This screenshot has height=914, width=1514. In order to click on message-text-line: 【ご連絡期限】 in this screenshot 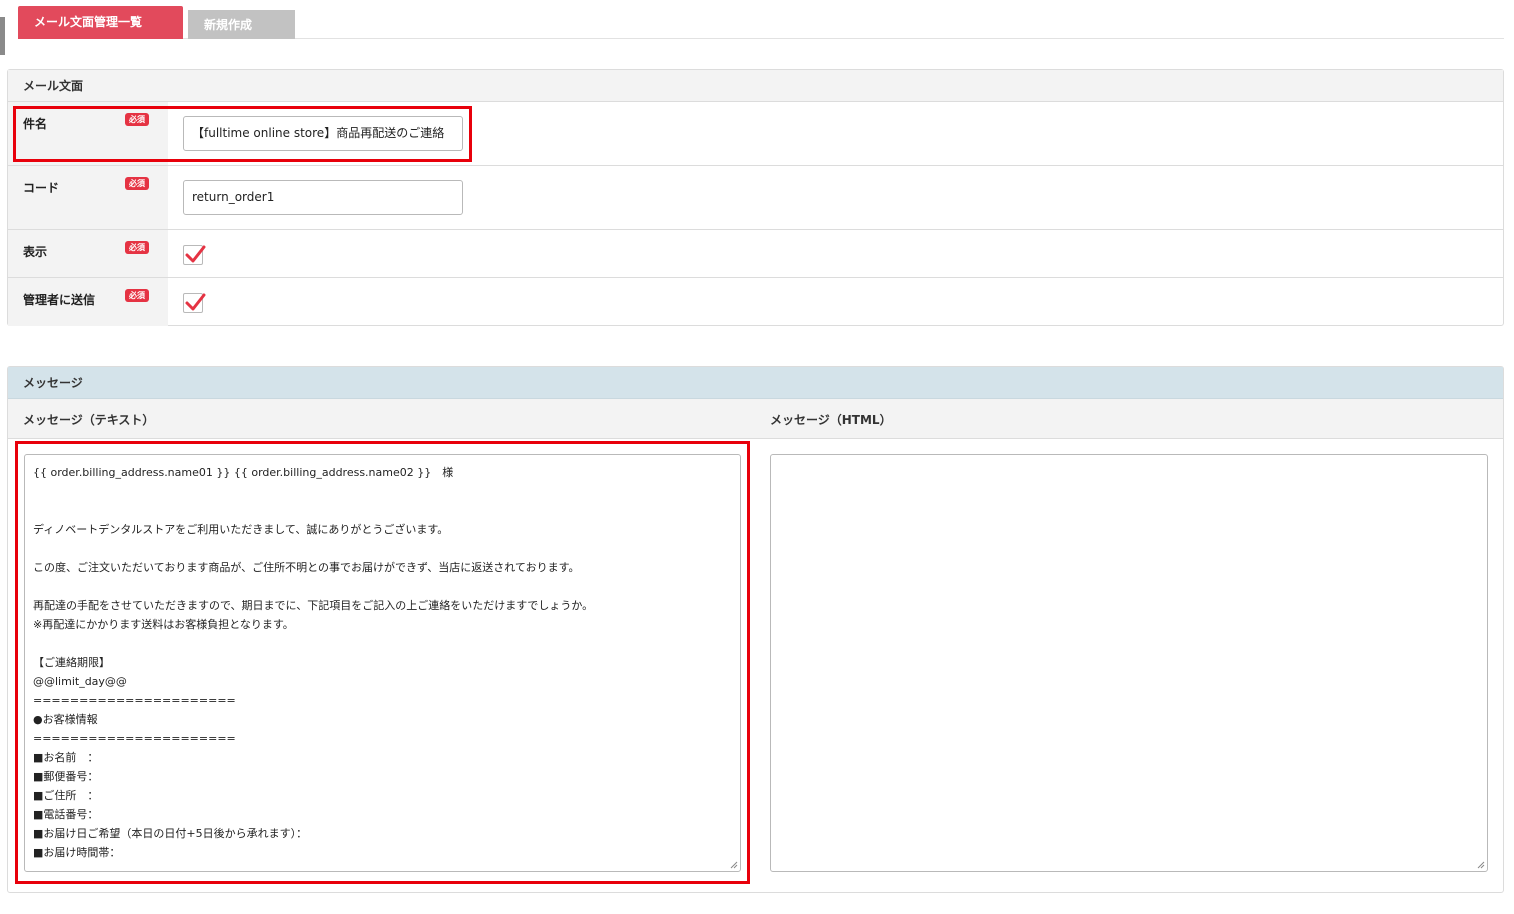, I will do `click(71, 662)`.